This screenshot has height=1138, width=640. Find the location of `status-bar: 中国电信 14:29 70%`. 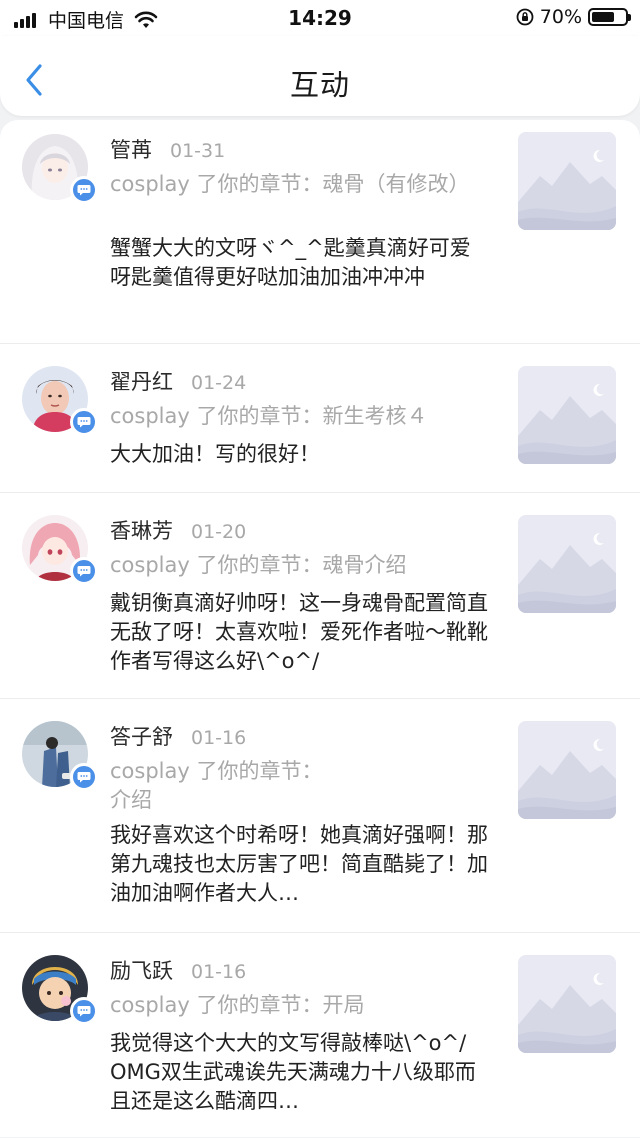

status-bar: 中国电信 14:29 70% is located at coordinates (320, 18).